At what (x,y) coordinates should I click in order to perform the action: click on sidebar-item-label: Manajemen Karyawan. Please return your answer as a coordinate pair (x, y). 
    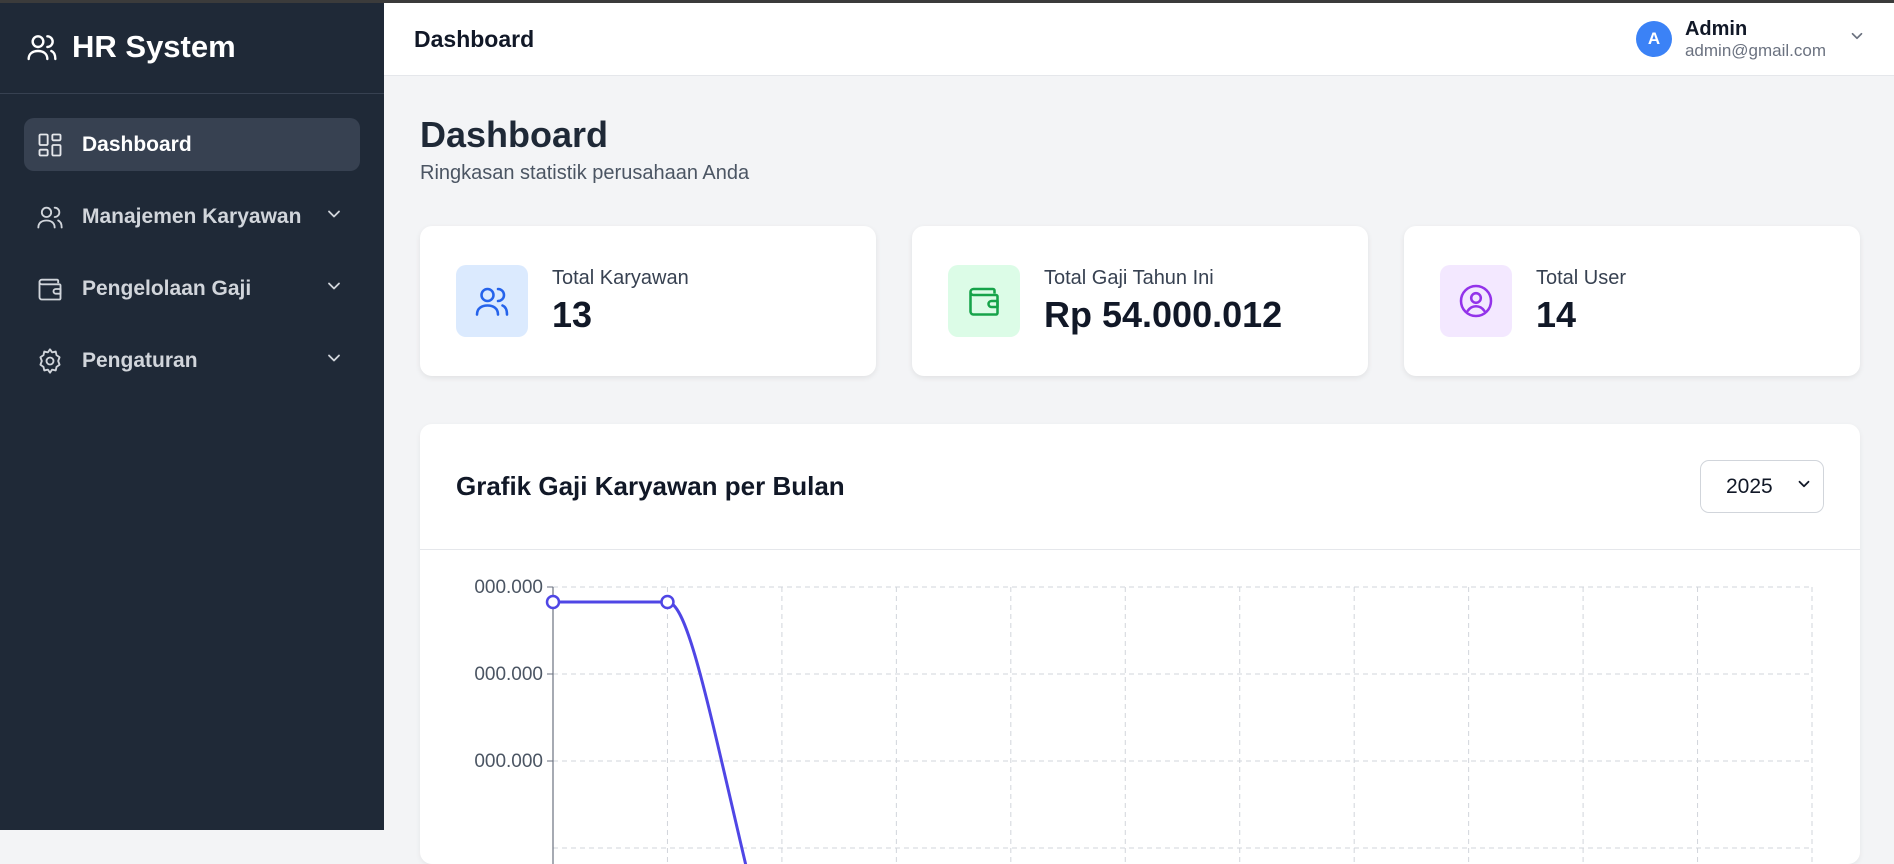
    Looking at the image, I should click on (192, 216).